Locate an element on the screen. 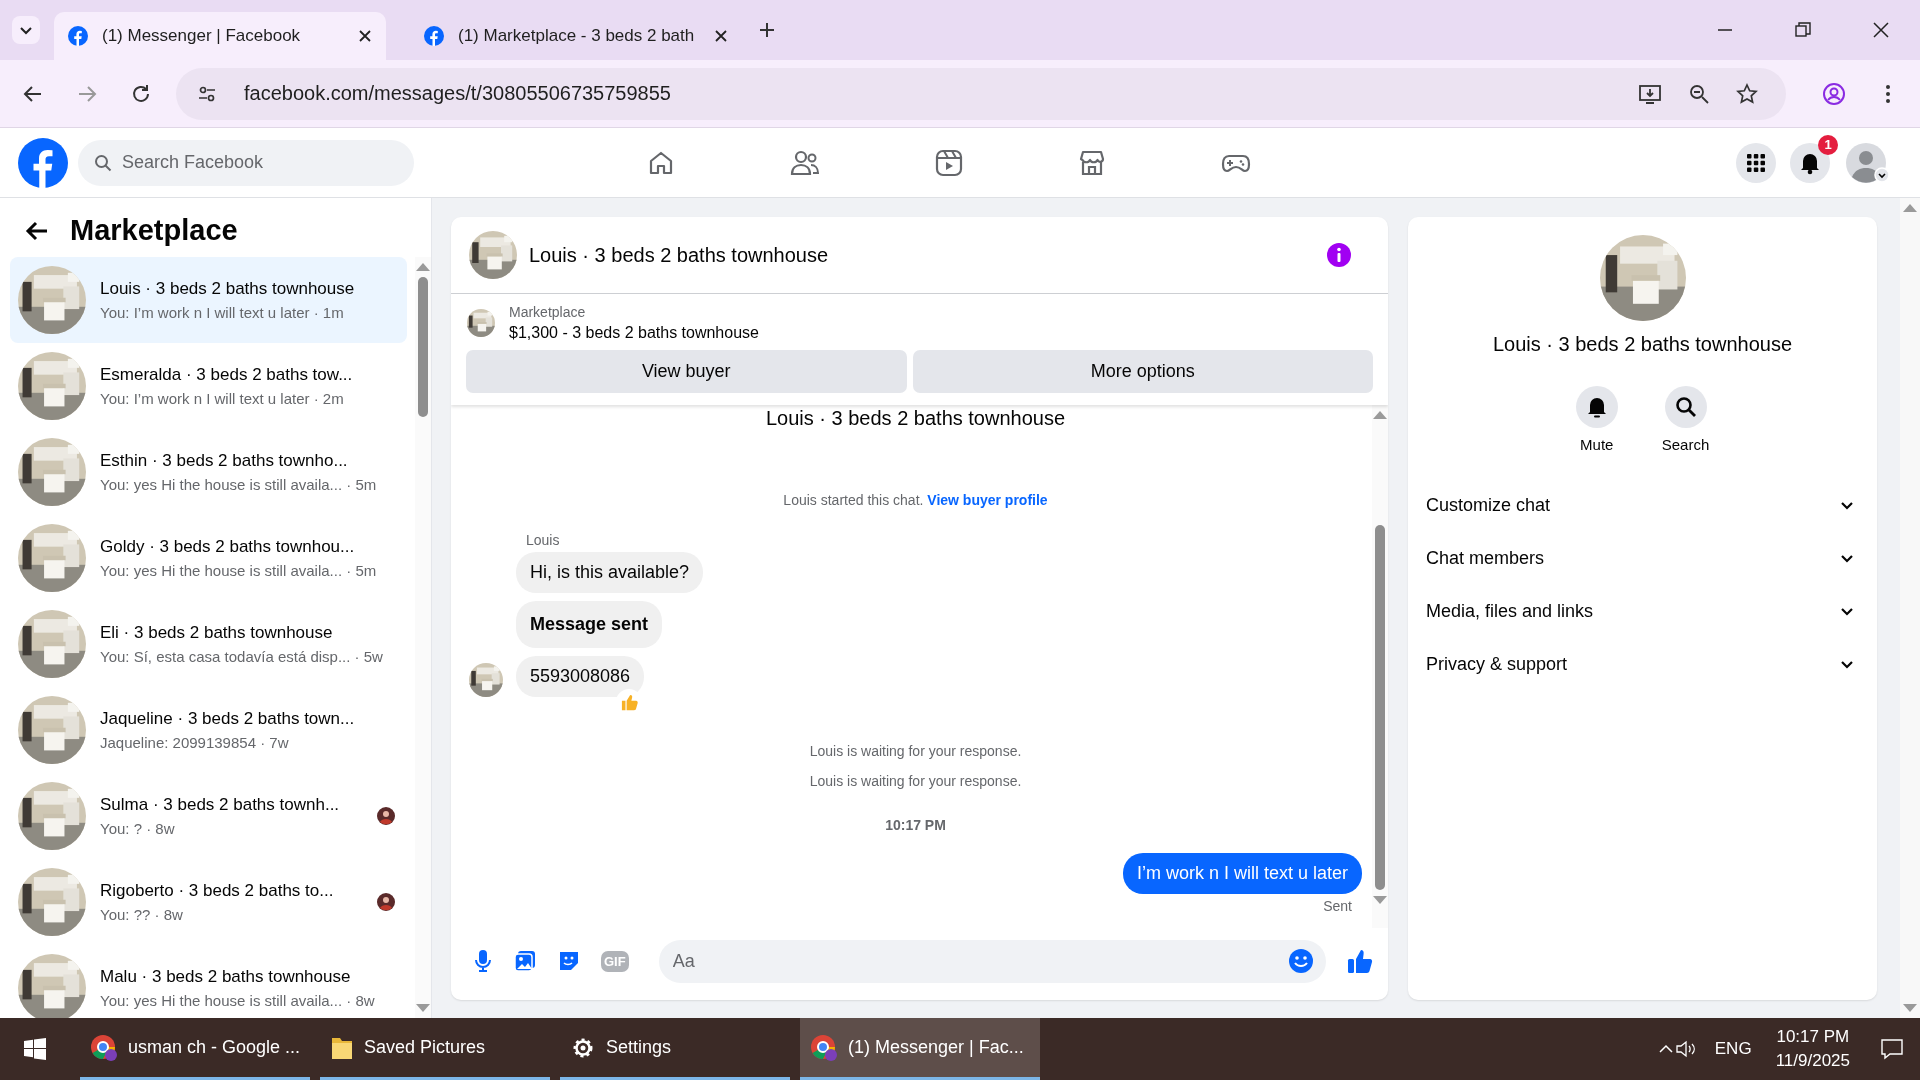 The height and width of the screenshot is (1080, 1920). thread-heading: Louis · 3 beds 2 baths townhouse is located at coordinates (915, 418).